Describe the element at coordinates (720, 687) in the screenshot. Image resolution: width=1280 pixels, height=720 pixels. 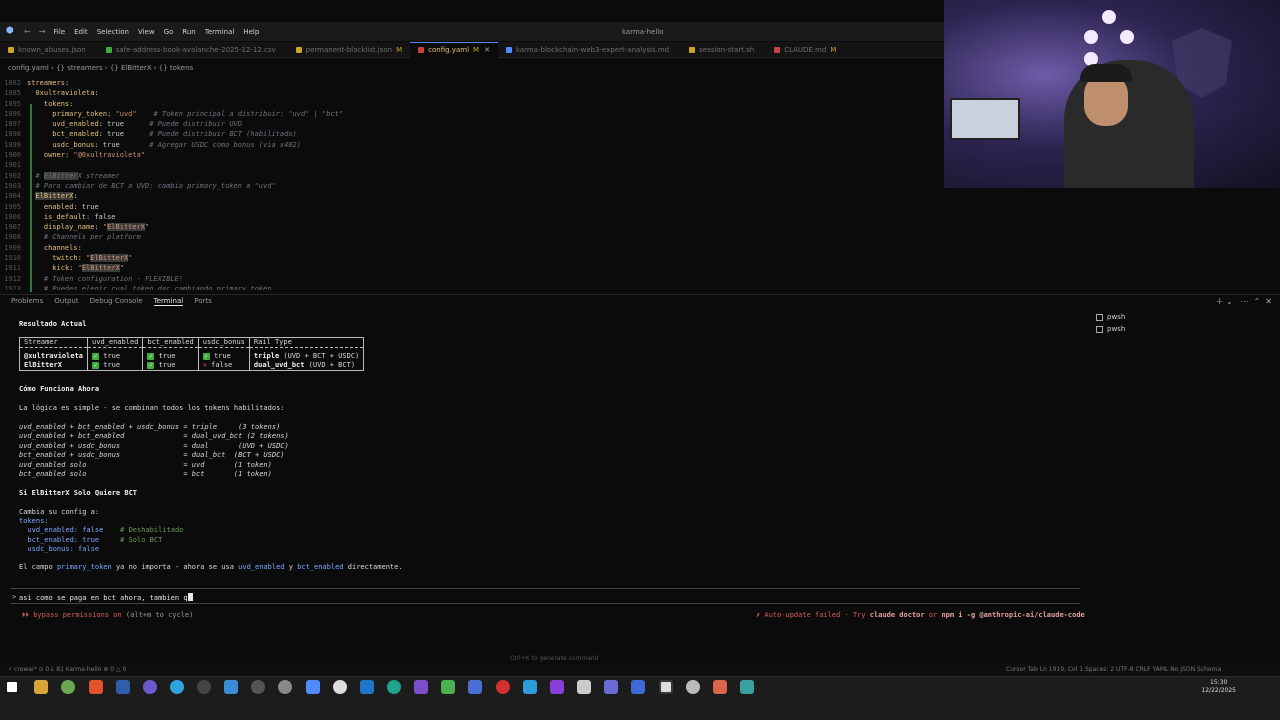
I see `claude-icon` at that location.